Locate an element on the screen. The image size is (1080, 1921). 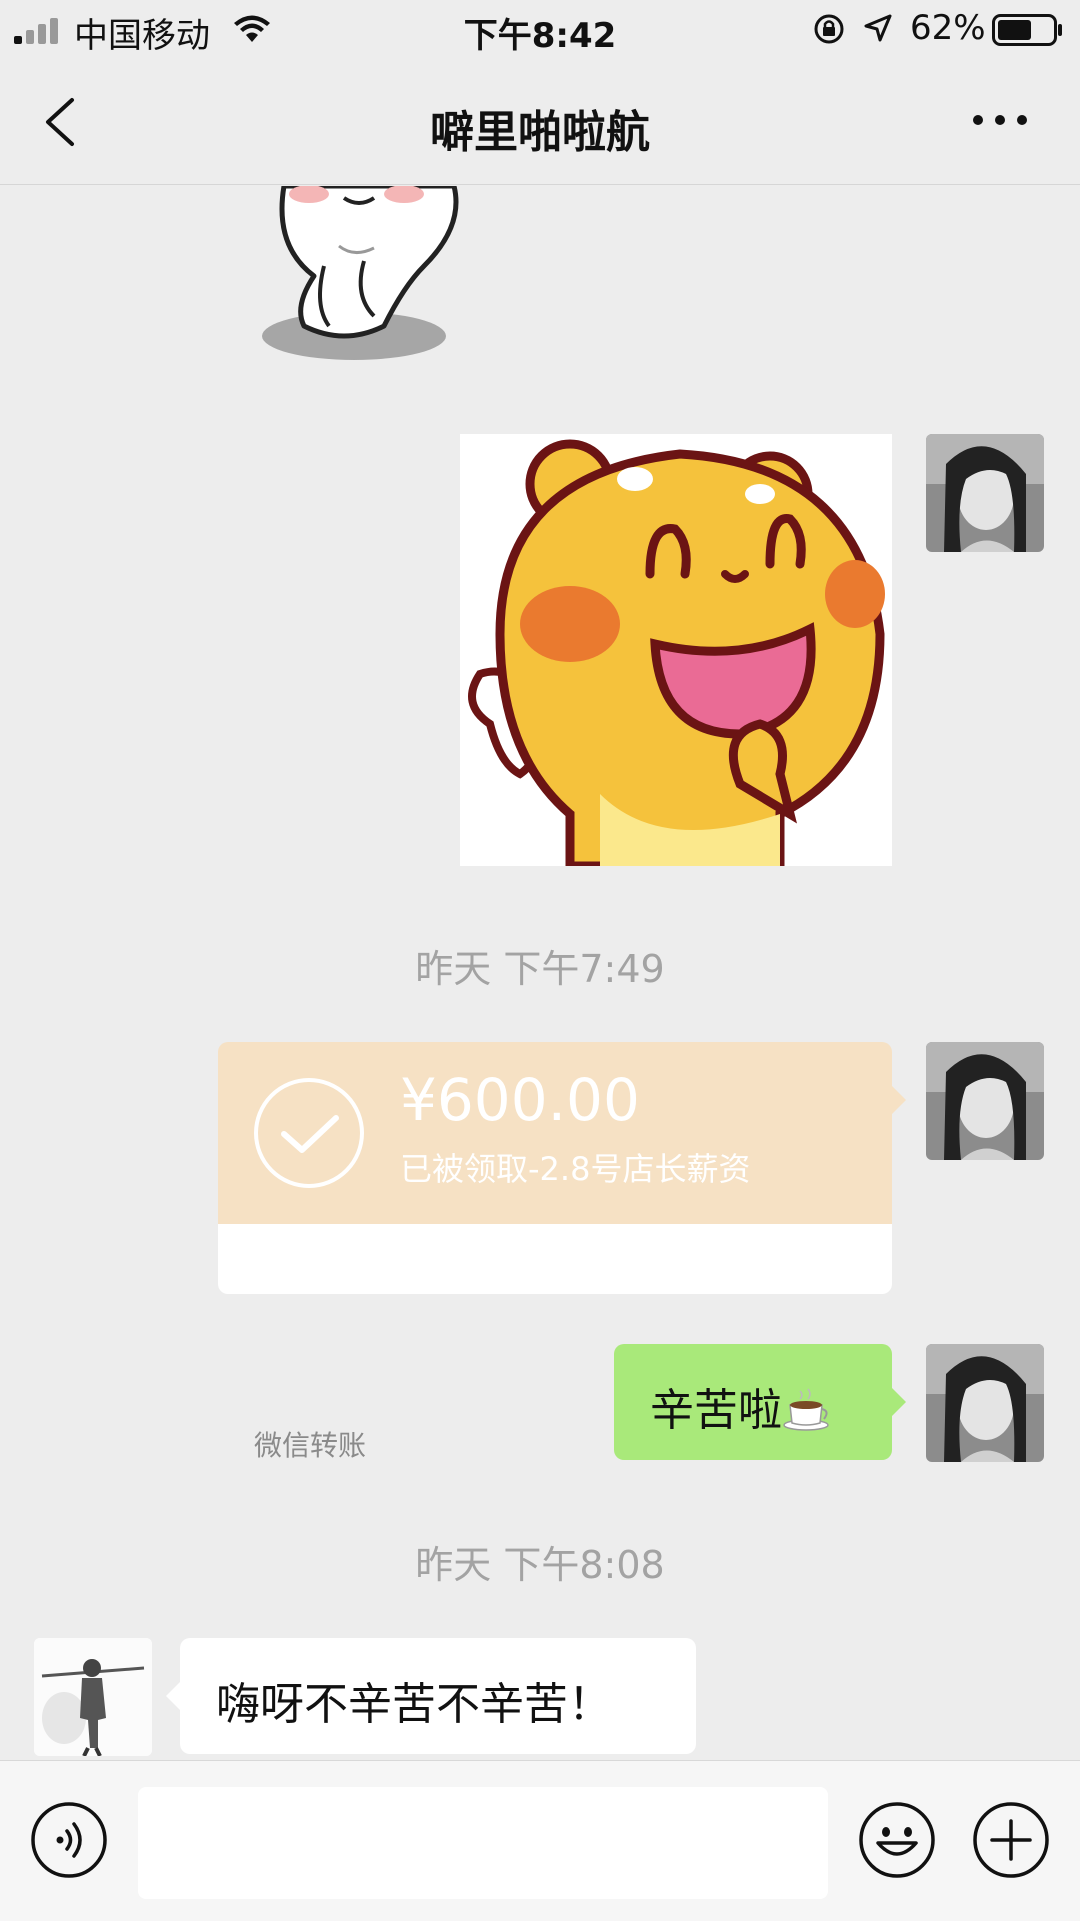
transfer-description: 已被领取-2.8号店长薪资 is located at coordinates (575, 1169).